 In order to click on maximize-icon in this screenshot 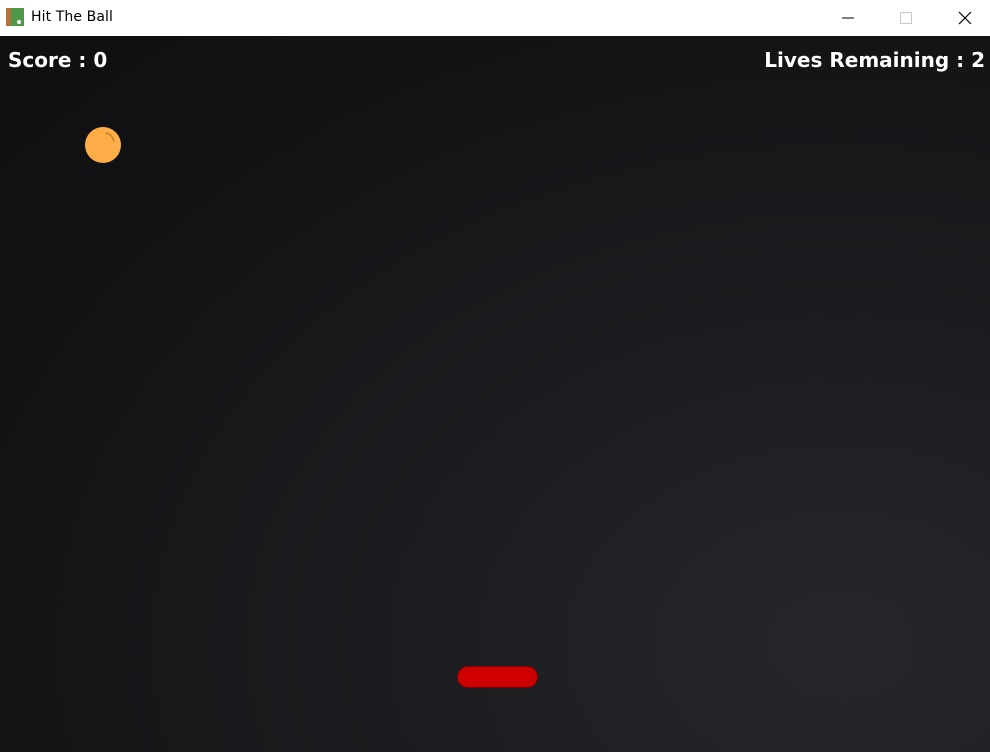, I will do `click(906, 18)`.